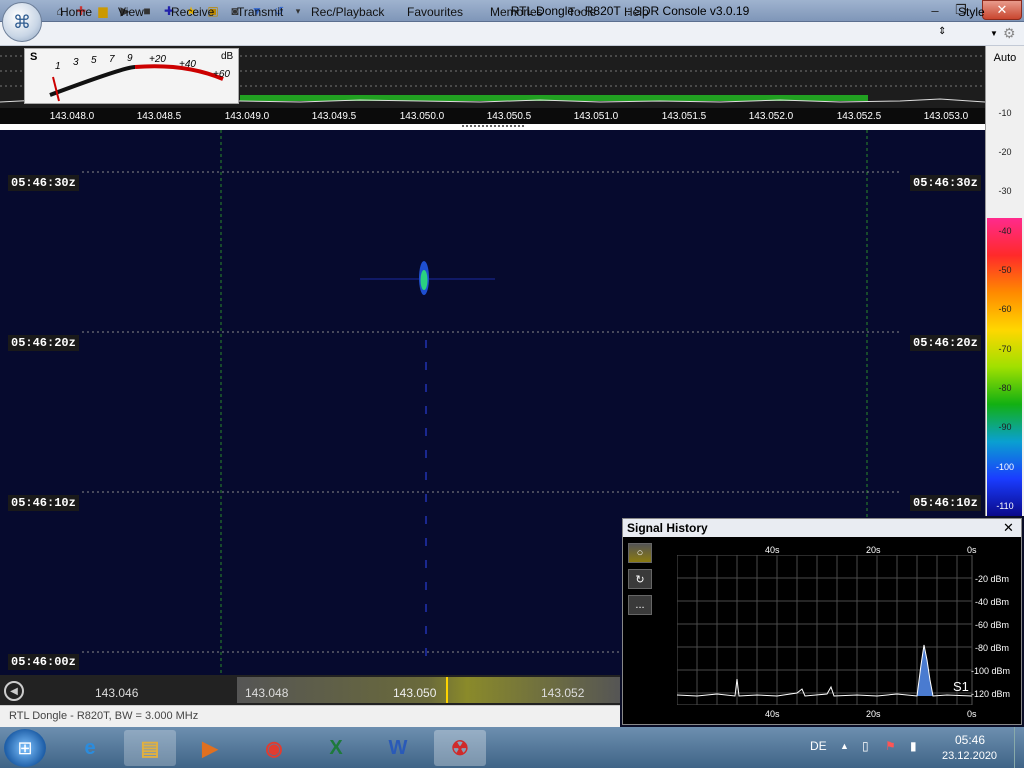  What do you see at coordinates (1005, 113) in the screenshot?
I see `db-value: -10` at bounding box center [1005, 113].